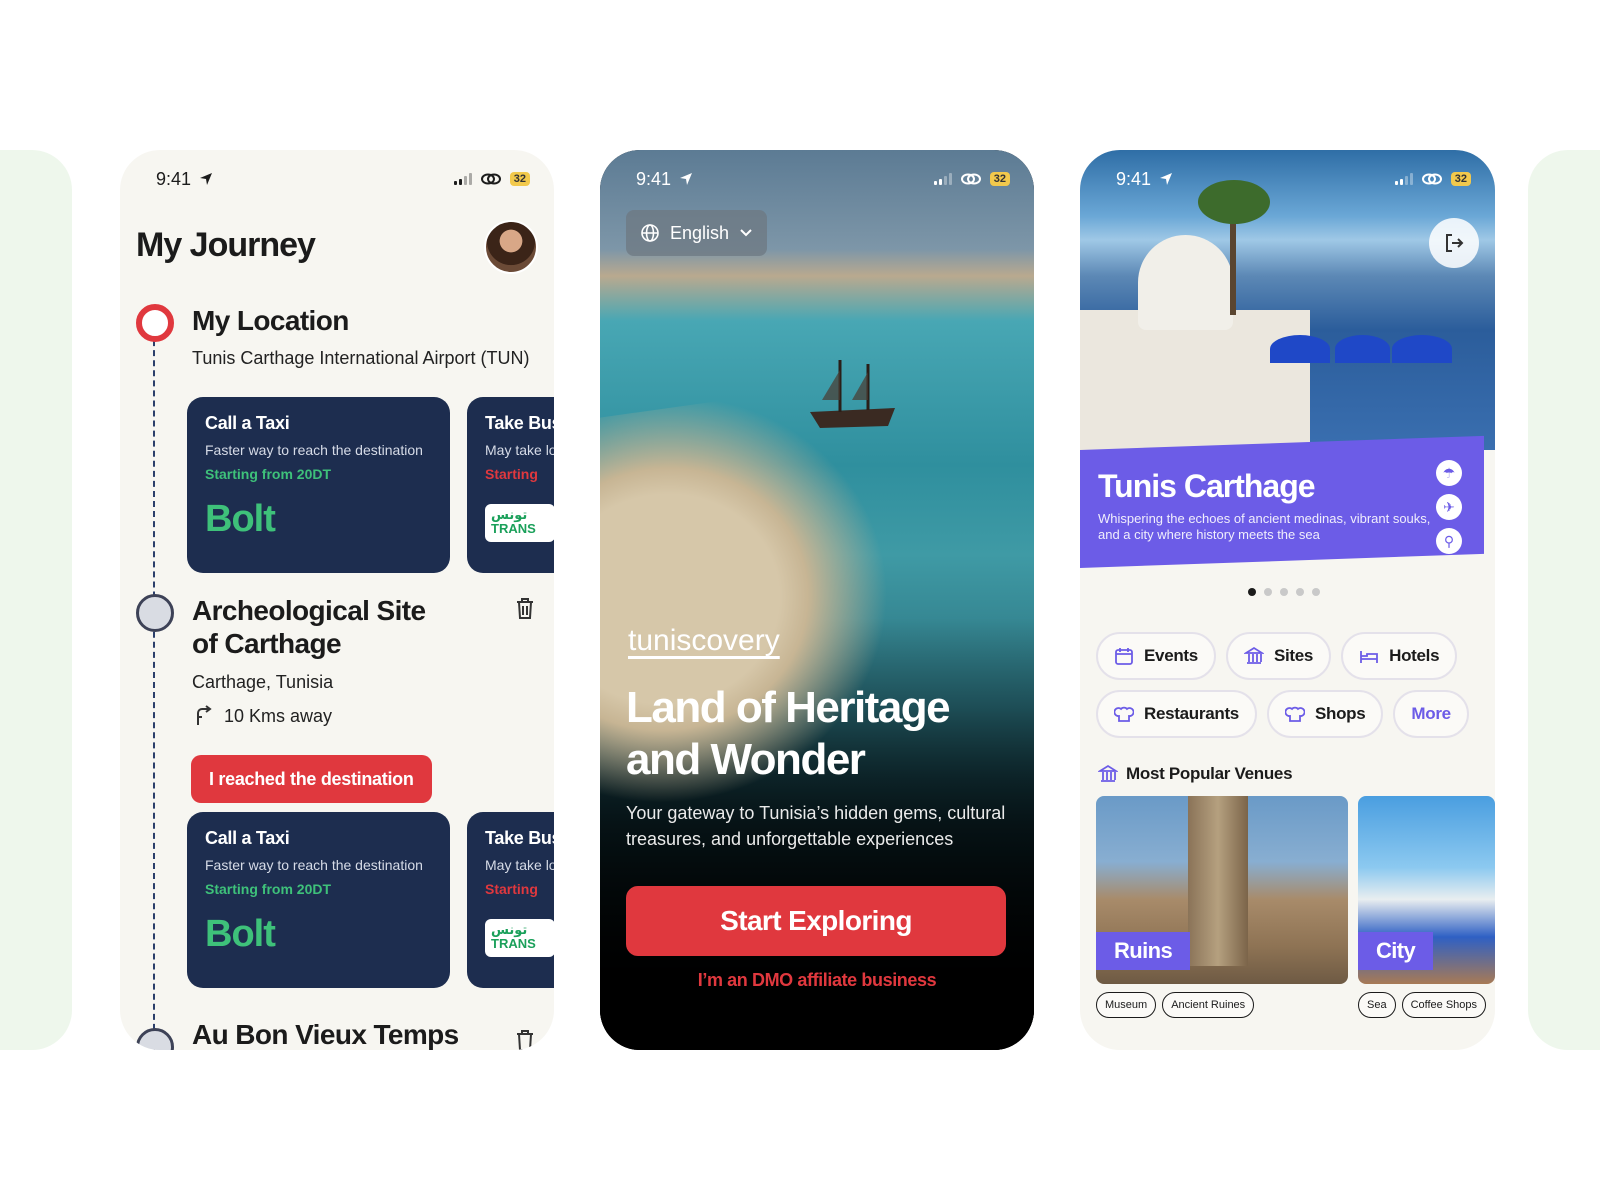 The image size is (1600, 1200). What do you see at coordinates (746, 233) in the screenshot?
I see `chevron-down-icon` at bounding box center [746, 233].